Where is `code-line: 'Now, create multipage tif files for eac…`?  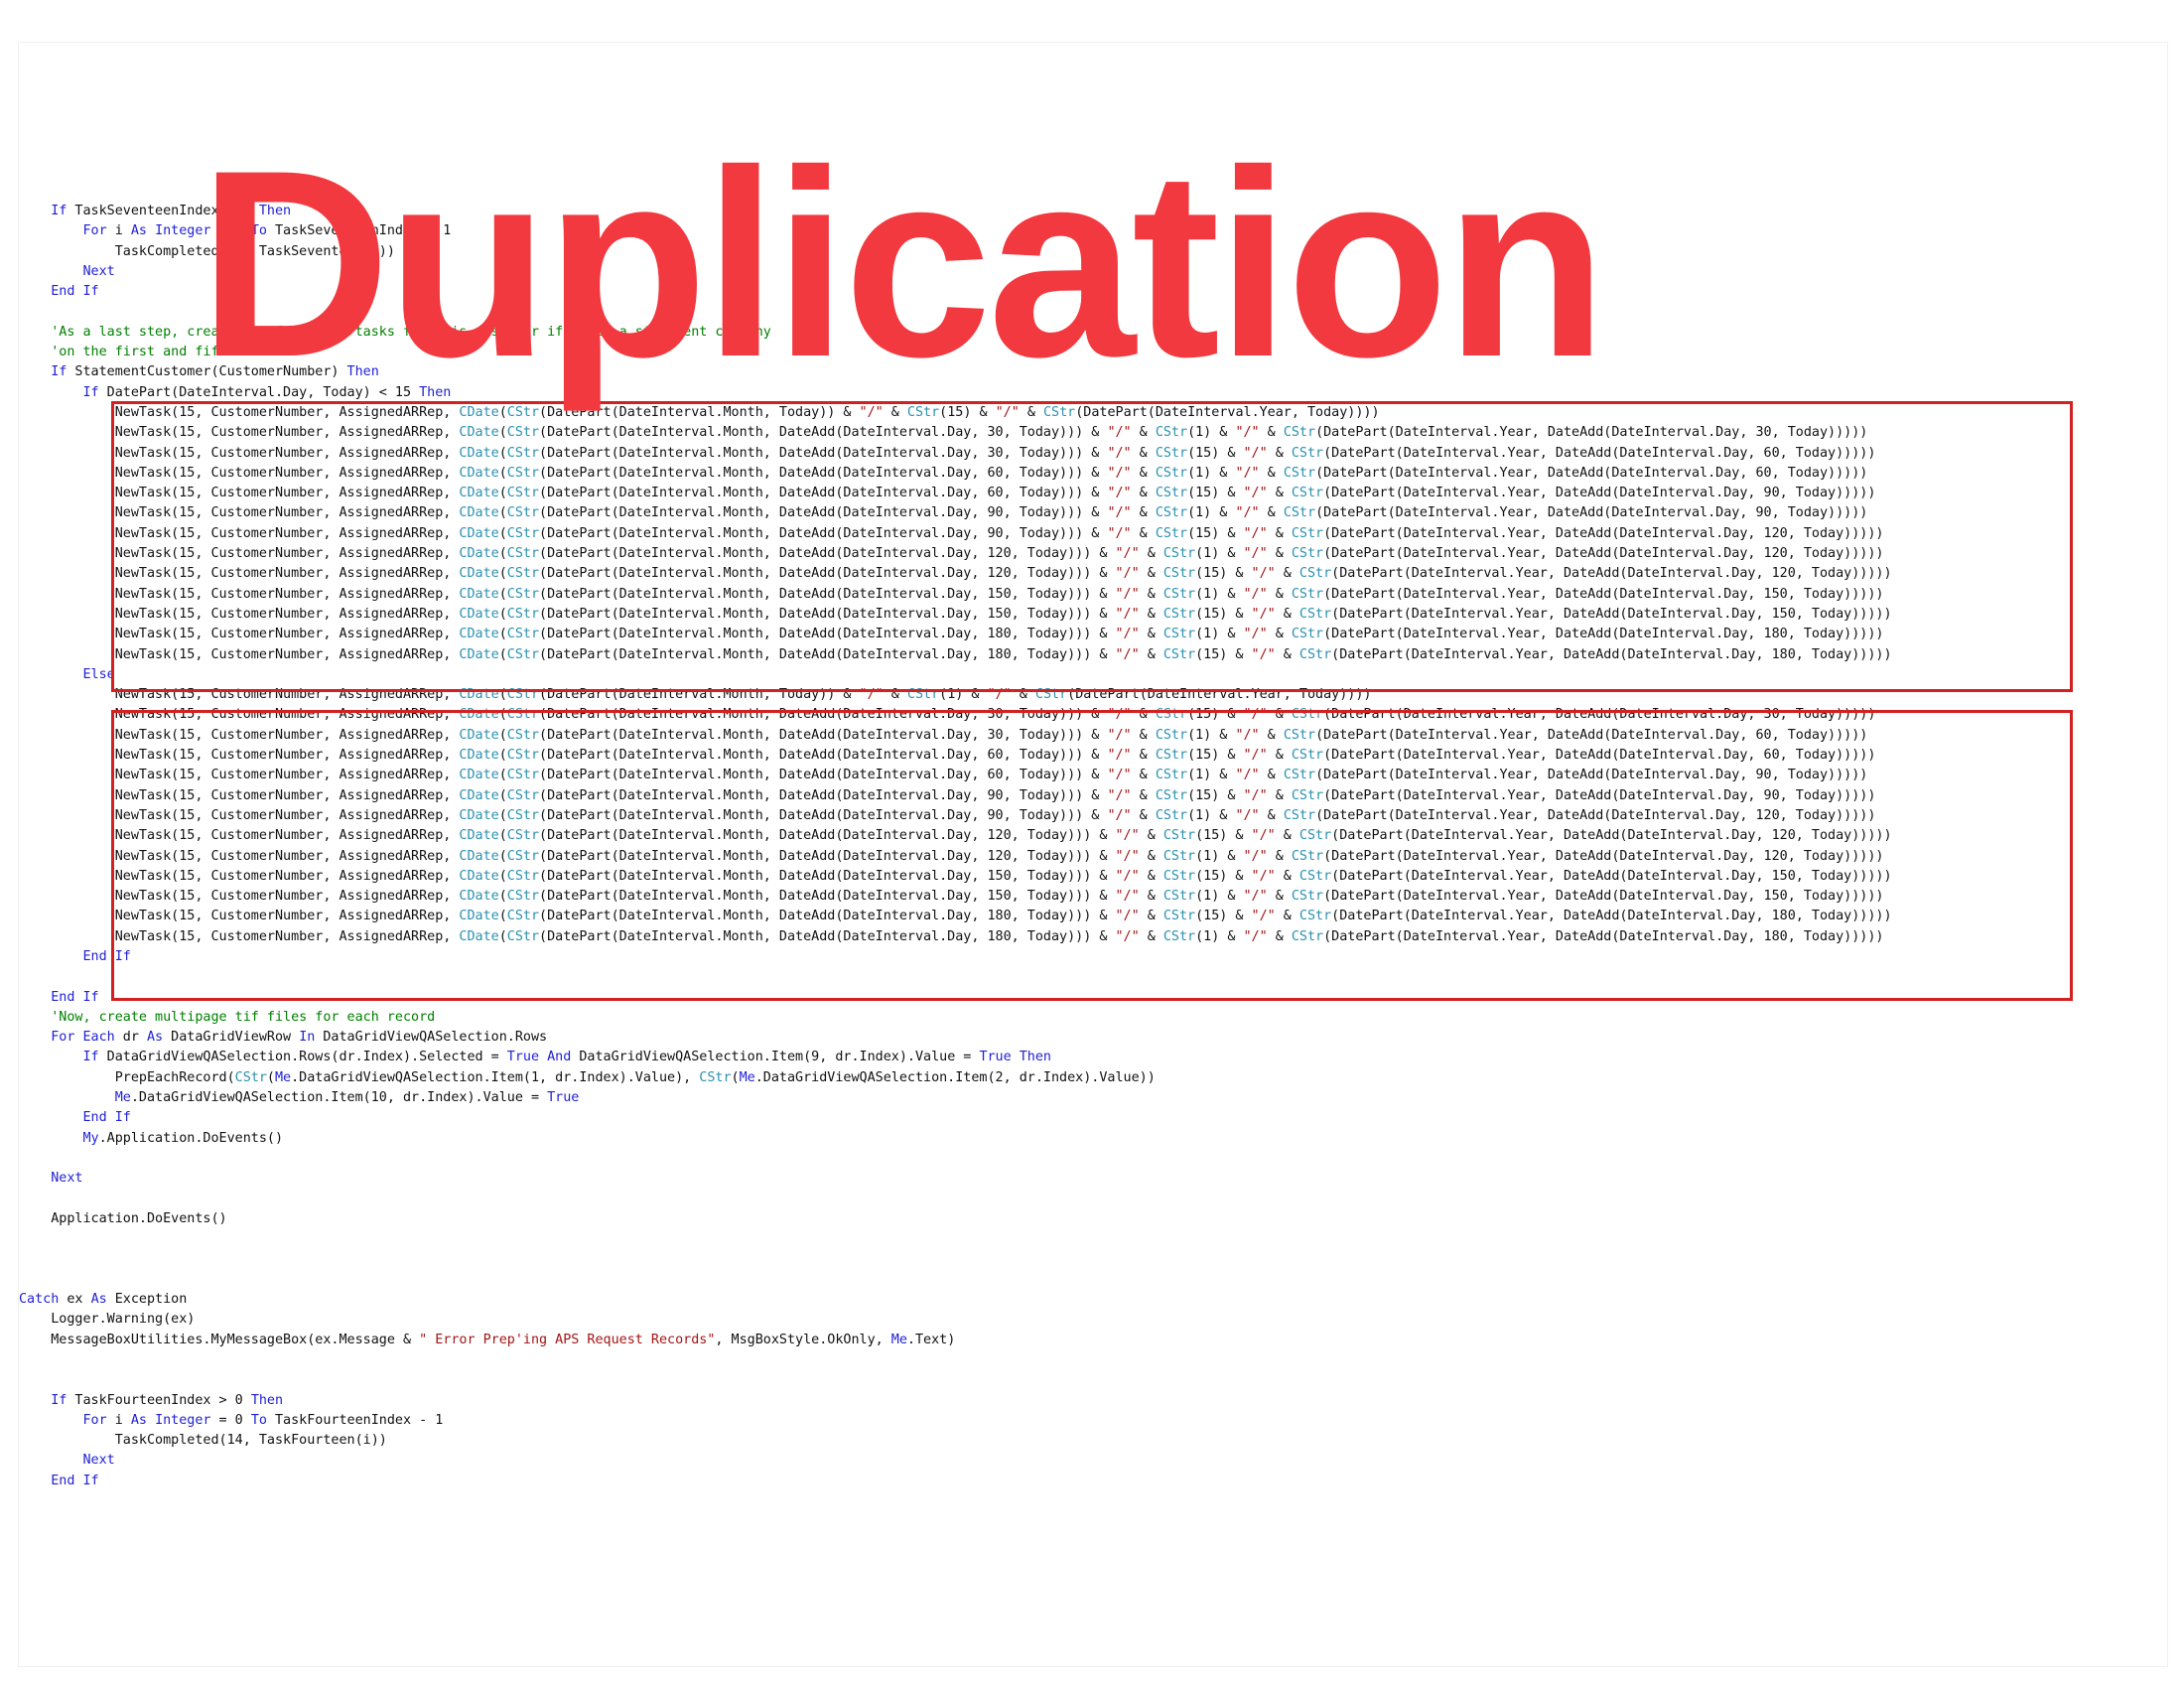
code-line: 'Now, create multipage tif files for eac… is located at coordinates (243, 1017).